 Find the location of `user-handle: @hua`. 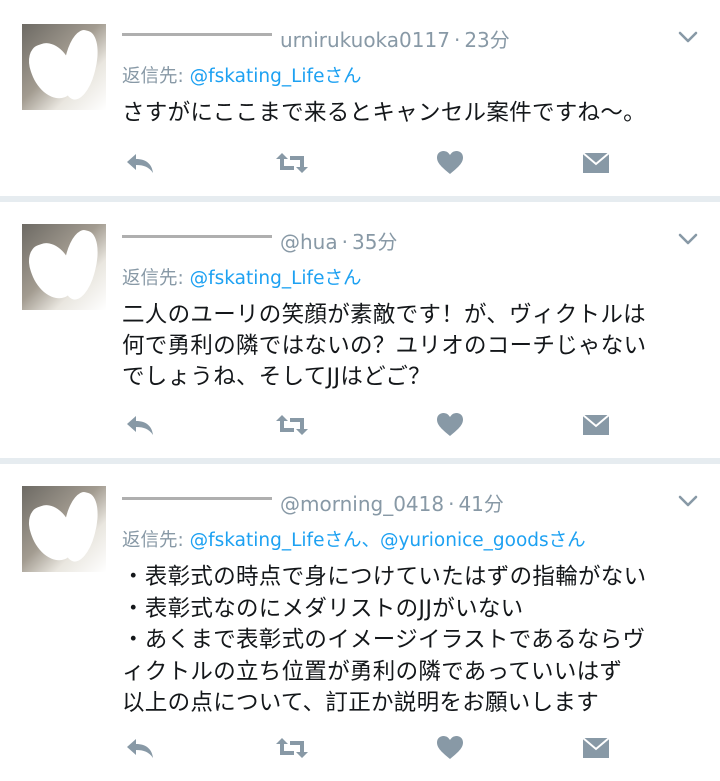

user-handle: @hua is located at coordinates (309, 242).